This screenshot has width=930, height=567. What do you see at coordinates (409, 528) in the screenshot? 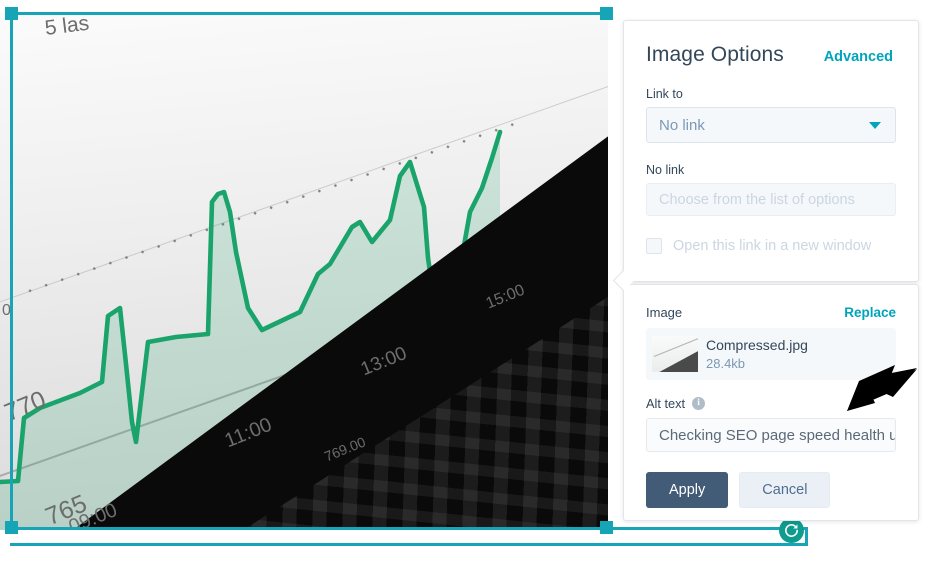
I see `selection-border-bottom` at bounding box center [409, 528].